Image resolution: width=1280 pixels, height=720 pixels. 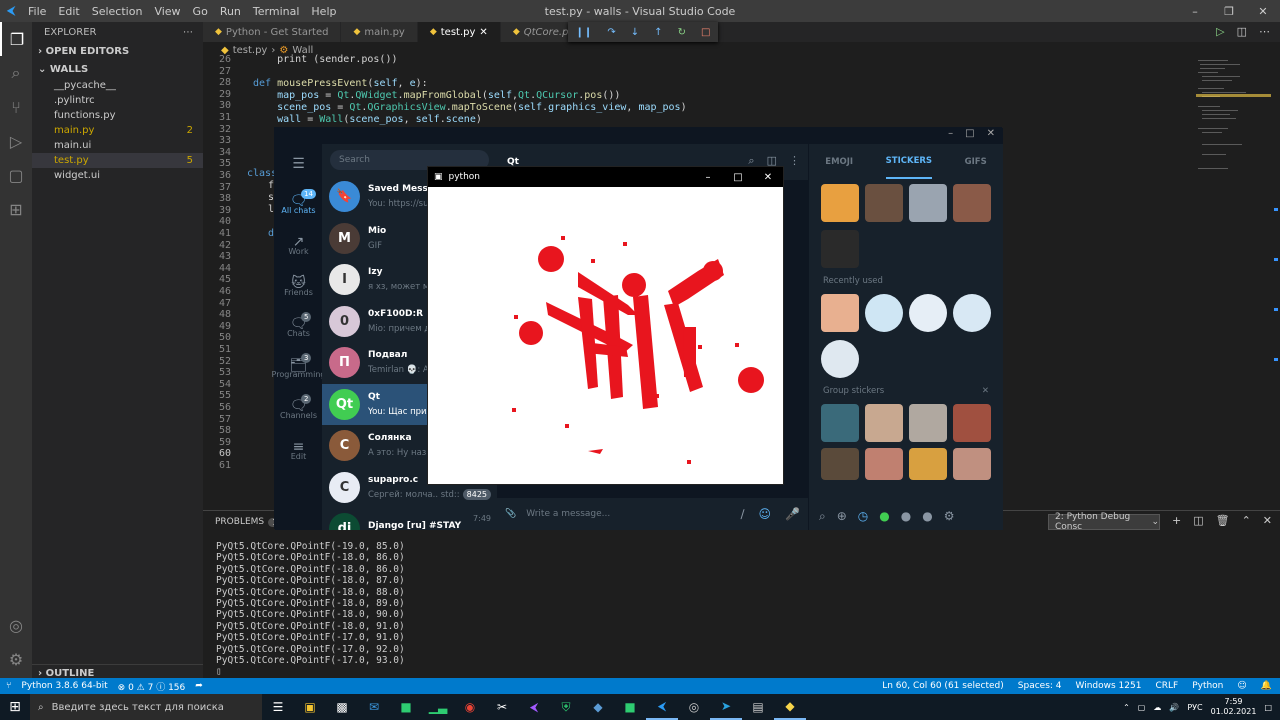 What do you see at coordinates (342, 707) in the screenshot?
I see `store-icon: ▩` at bounding box center [342, 707].